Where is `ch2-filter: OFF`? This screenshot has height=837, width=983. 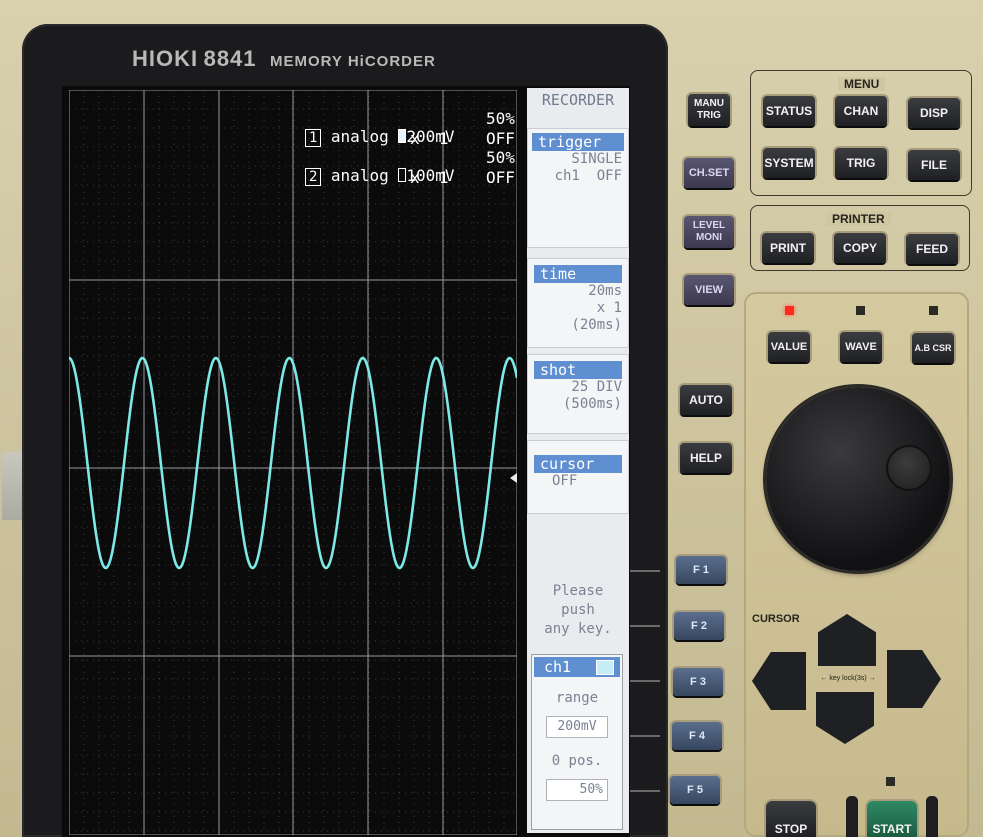
ch2-filter: OFF is located at coordinates (500, 177).